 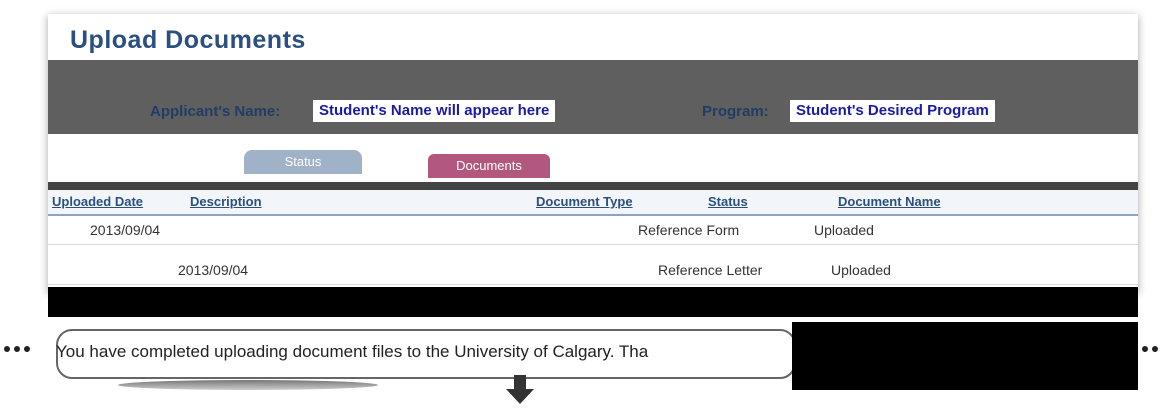 What do you see at coordinates (593, 271) in the screenshot?
I see `table-row: 2013/09/04 Reference Letter Uploaded` at bounding box center [593, 271].